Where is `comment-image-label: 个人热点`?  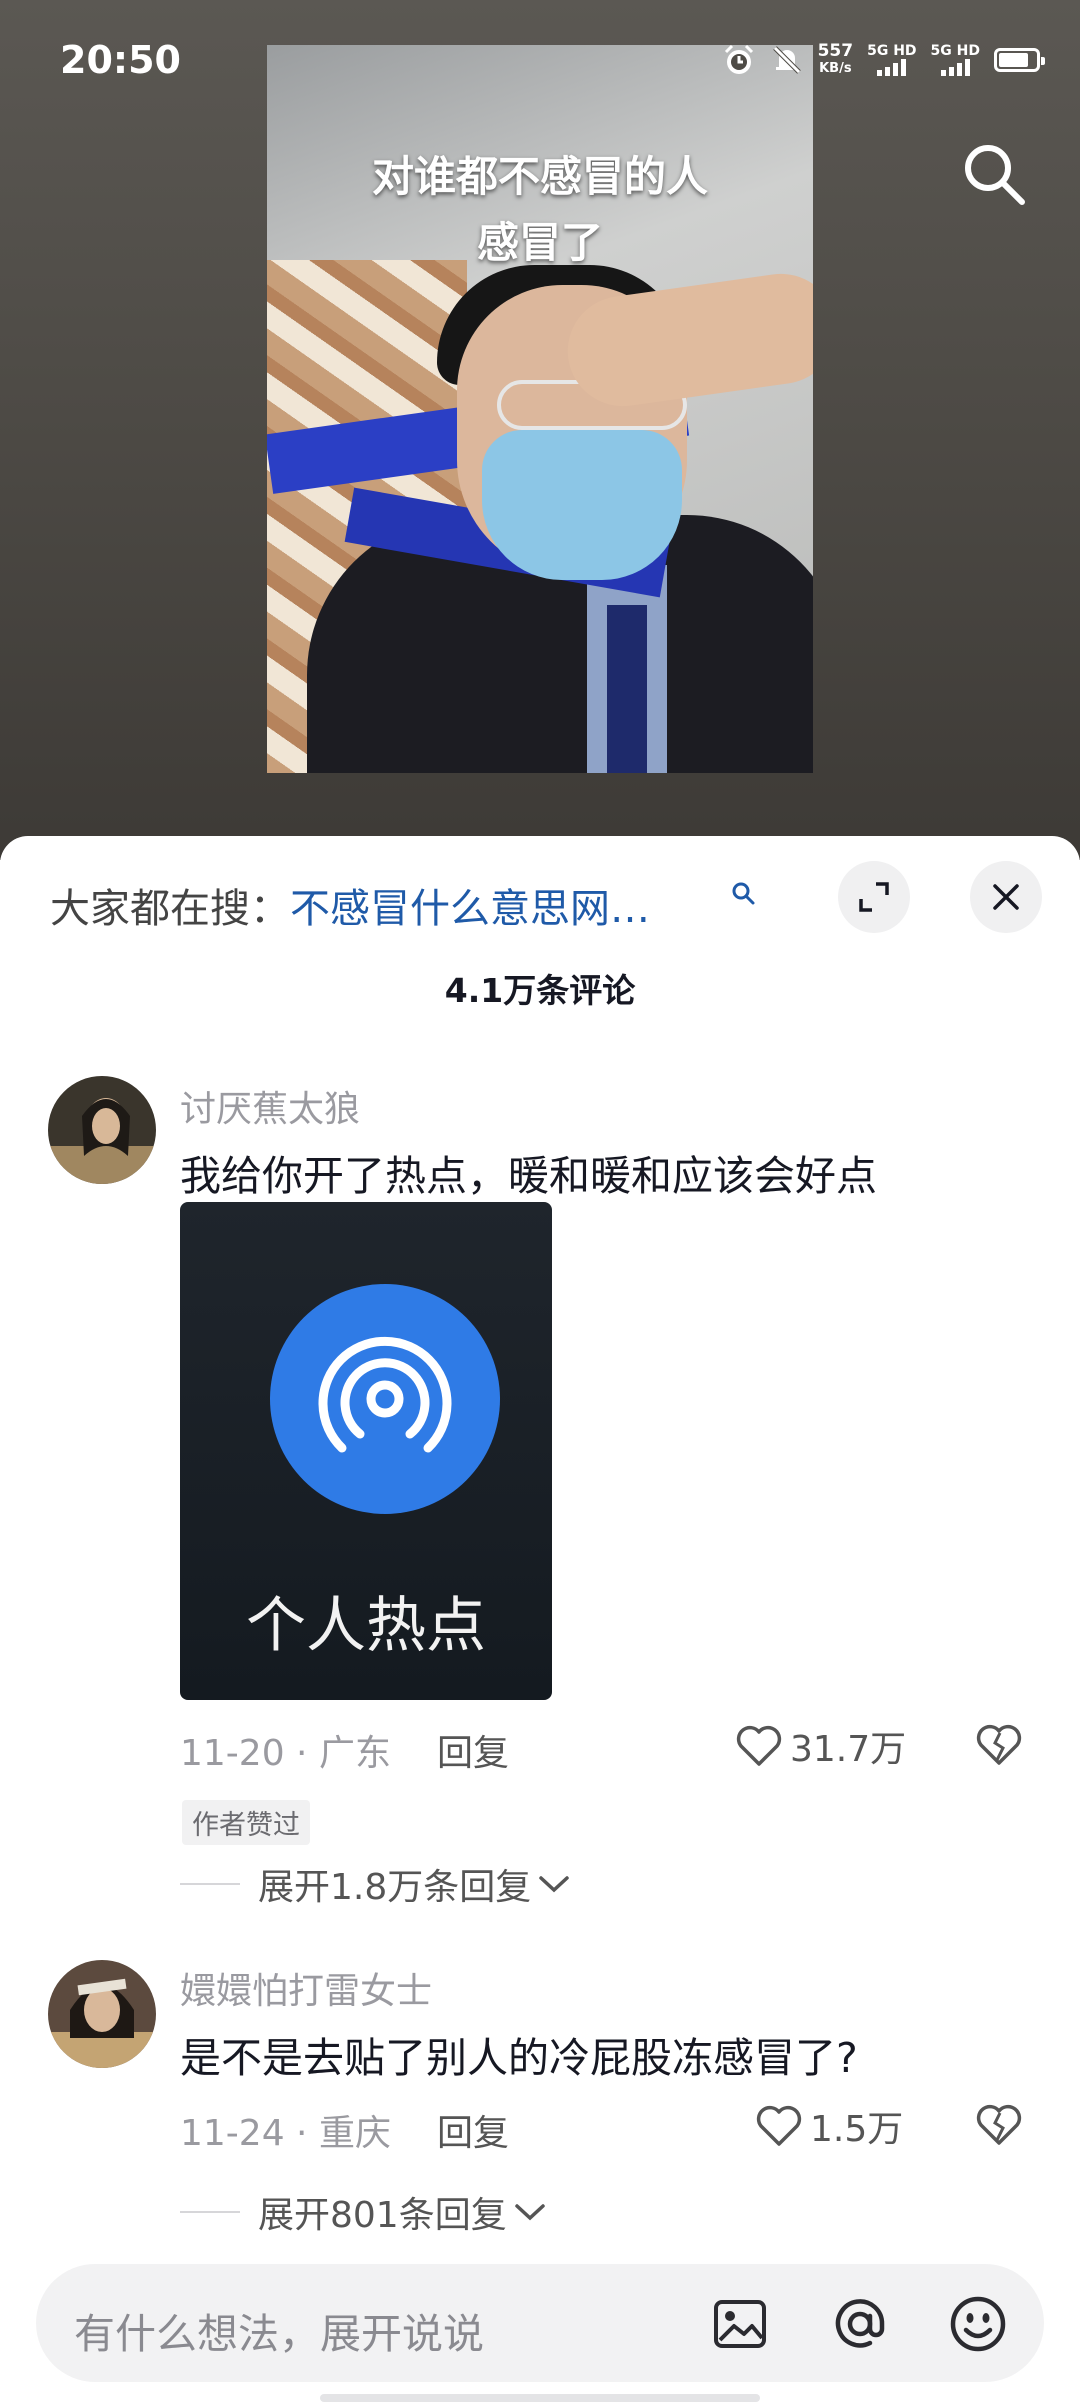
comment-image-label: 个人热点 is located at coordinates (366, 1626).